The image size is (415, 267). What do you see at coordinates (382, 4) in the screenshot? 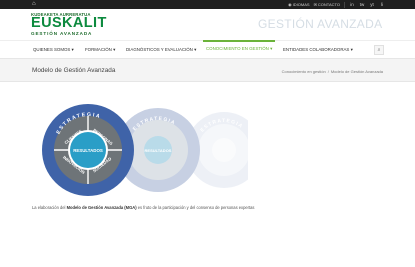
I see `linkedin-alt-icon: li` at bounding box center [382, 4].